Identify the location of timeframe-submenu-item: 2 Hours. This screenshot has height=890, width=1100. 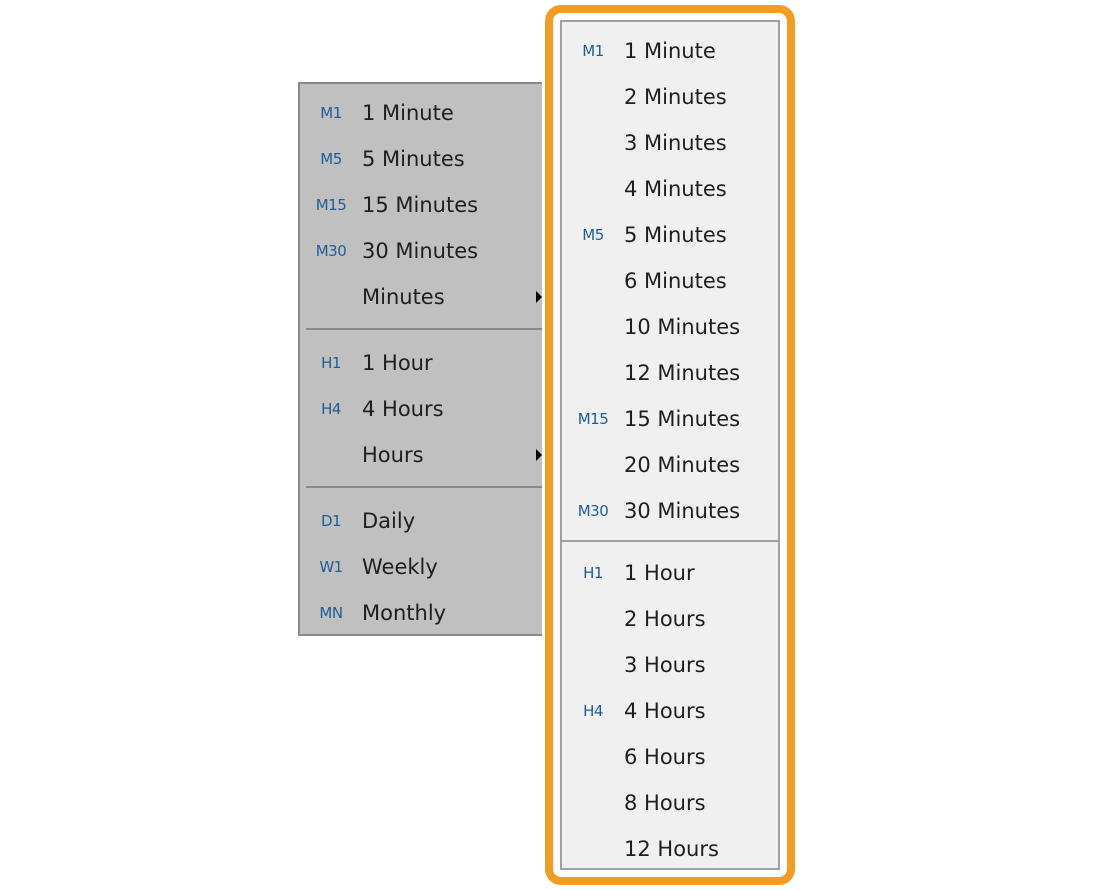
(670, 619).